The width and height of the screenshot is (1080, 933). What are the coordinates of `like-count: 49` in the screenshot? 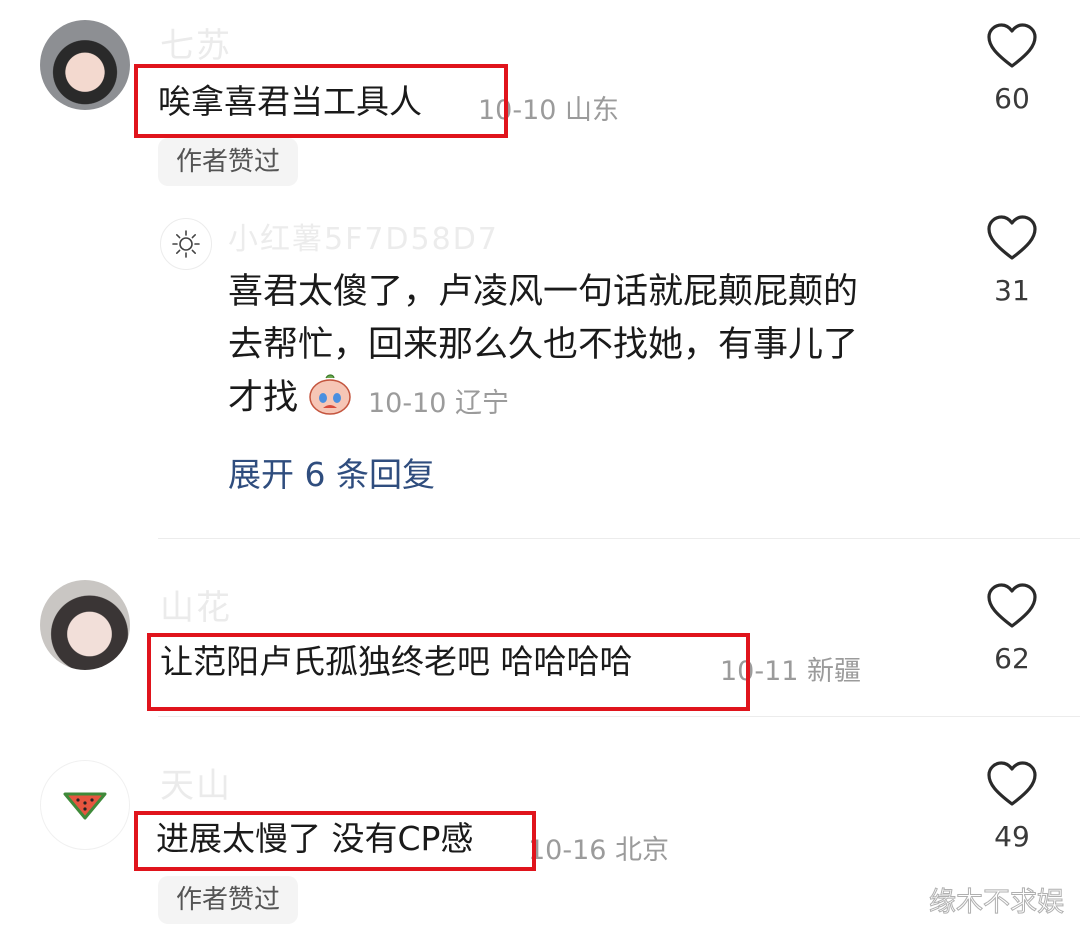 It's located at (1012, 836).